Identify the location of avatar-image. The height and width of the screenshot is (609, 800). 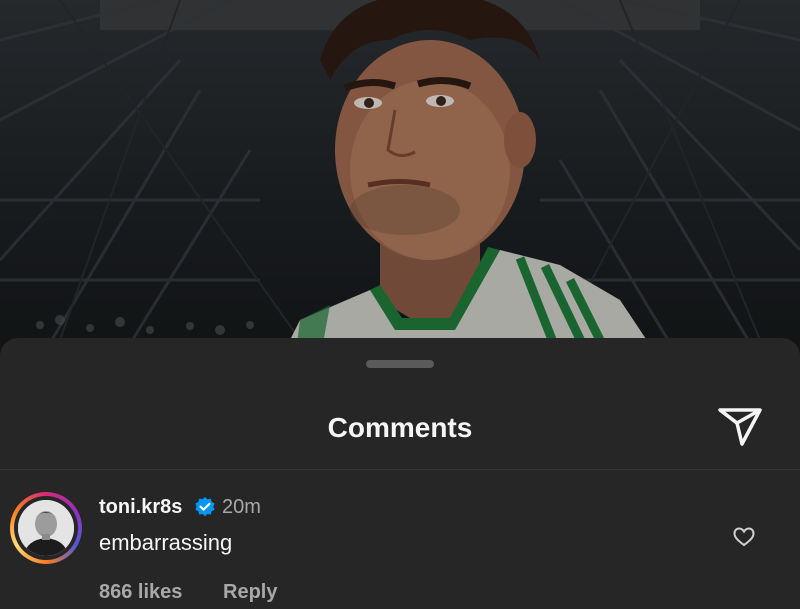
(46, 528).